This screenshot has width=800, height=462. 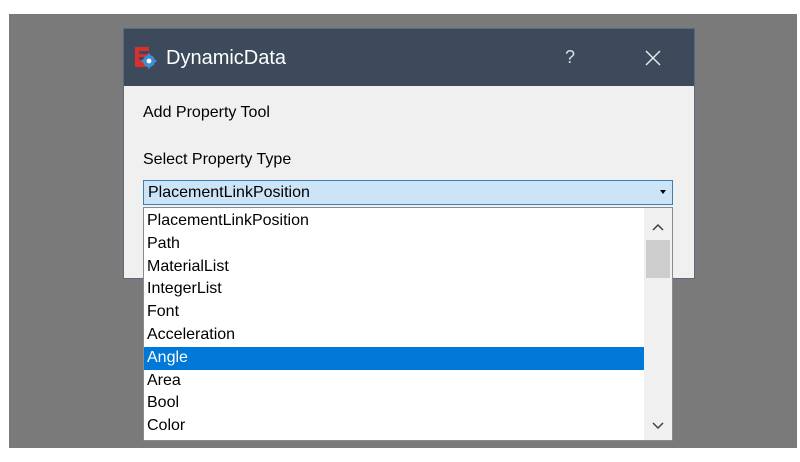 I want to click on window-title: DynamicData, so click(x=226, y=58).